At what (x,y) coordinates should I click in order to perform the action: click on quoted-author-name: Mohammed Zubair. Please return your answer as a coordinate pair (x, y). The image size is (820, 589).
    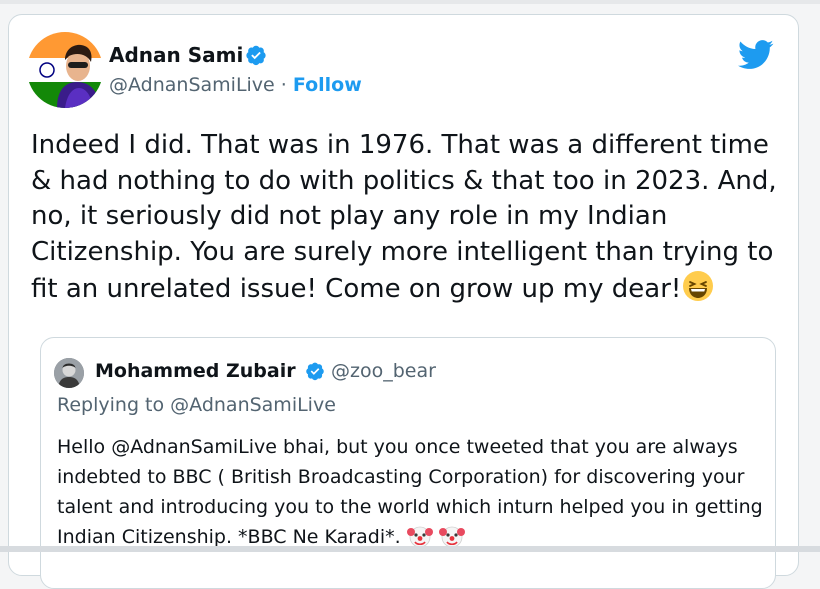
    Looking at the image, I should click on (195, 371).